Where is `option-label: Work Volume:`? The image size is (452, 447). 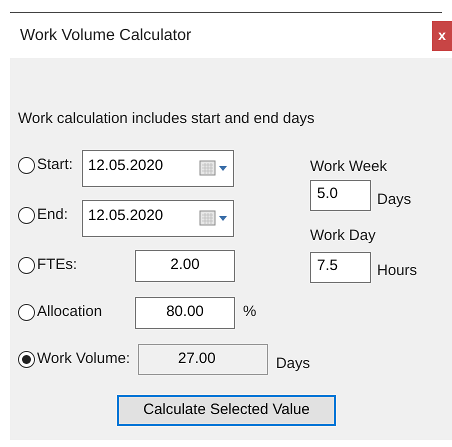 option-label: Work Volume: is located at coordinates (83, 359).